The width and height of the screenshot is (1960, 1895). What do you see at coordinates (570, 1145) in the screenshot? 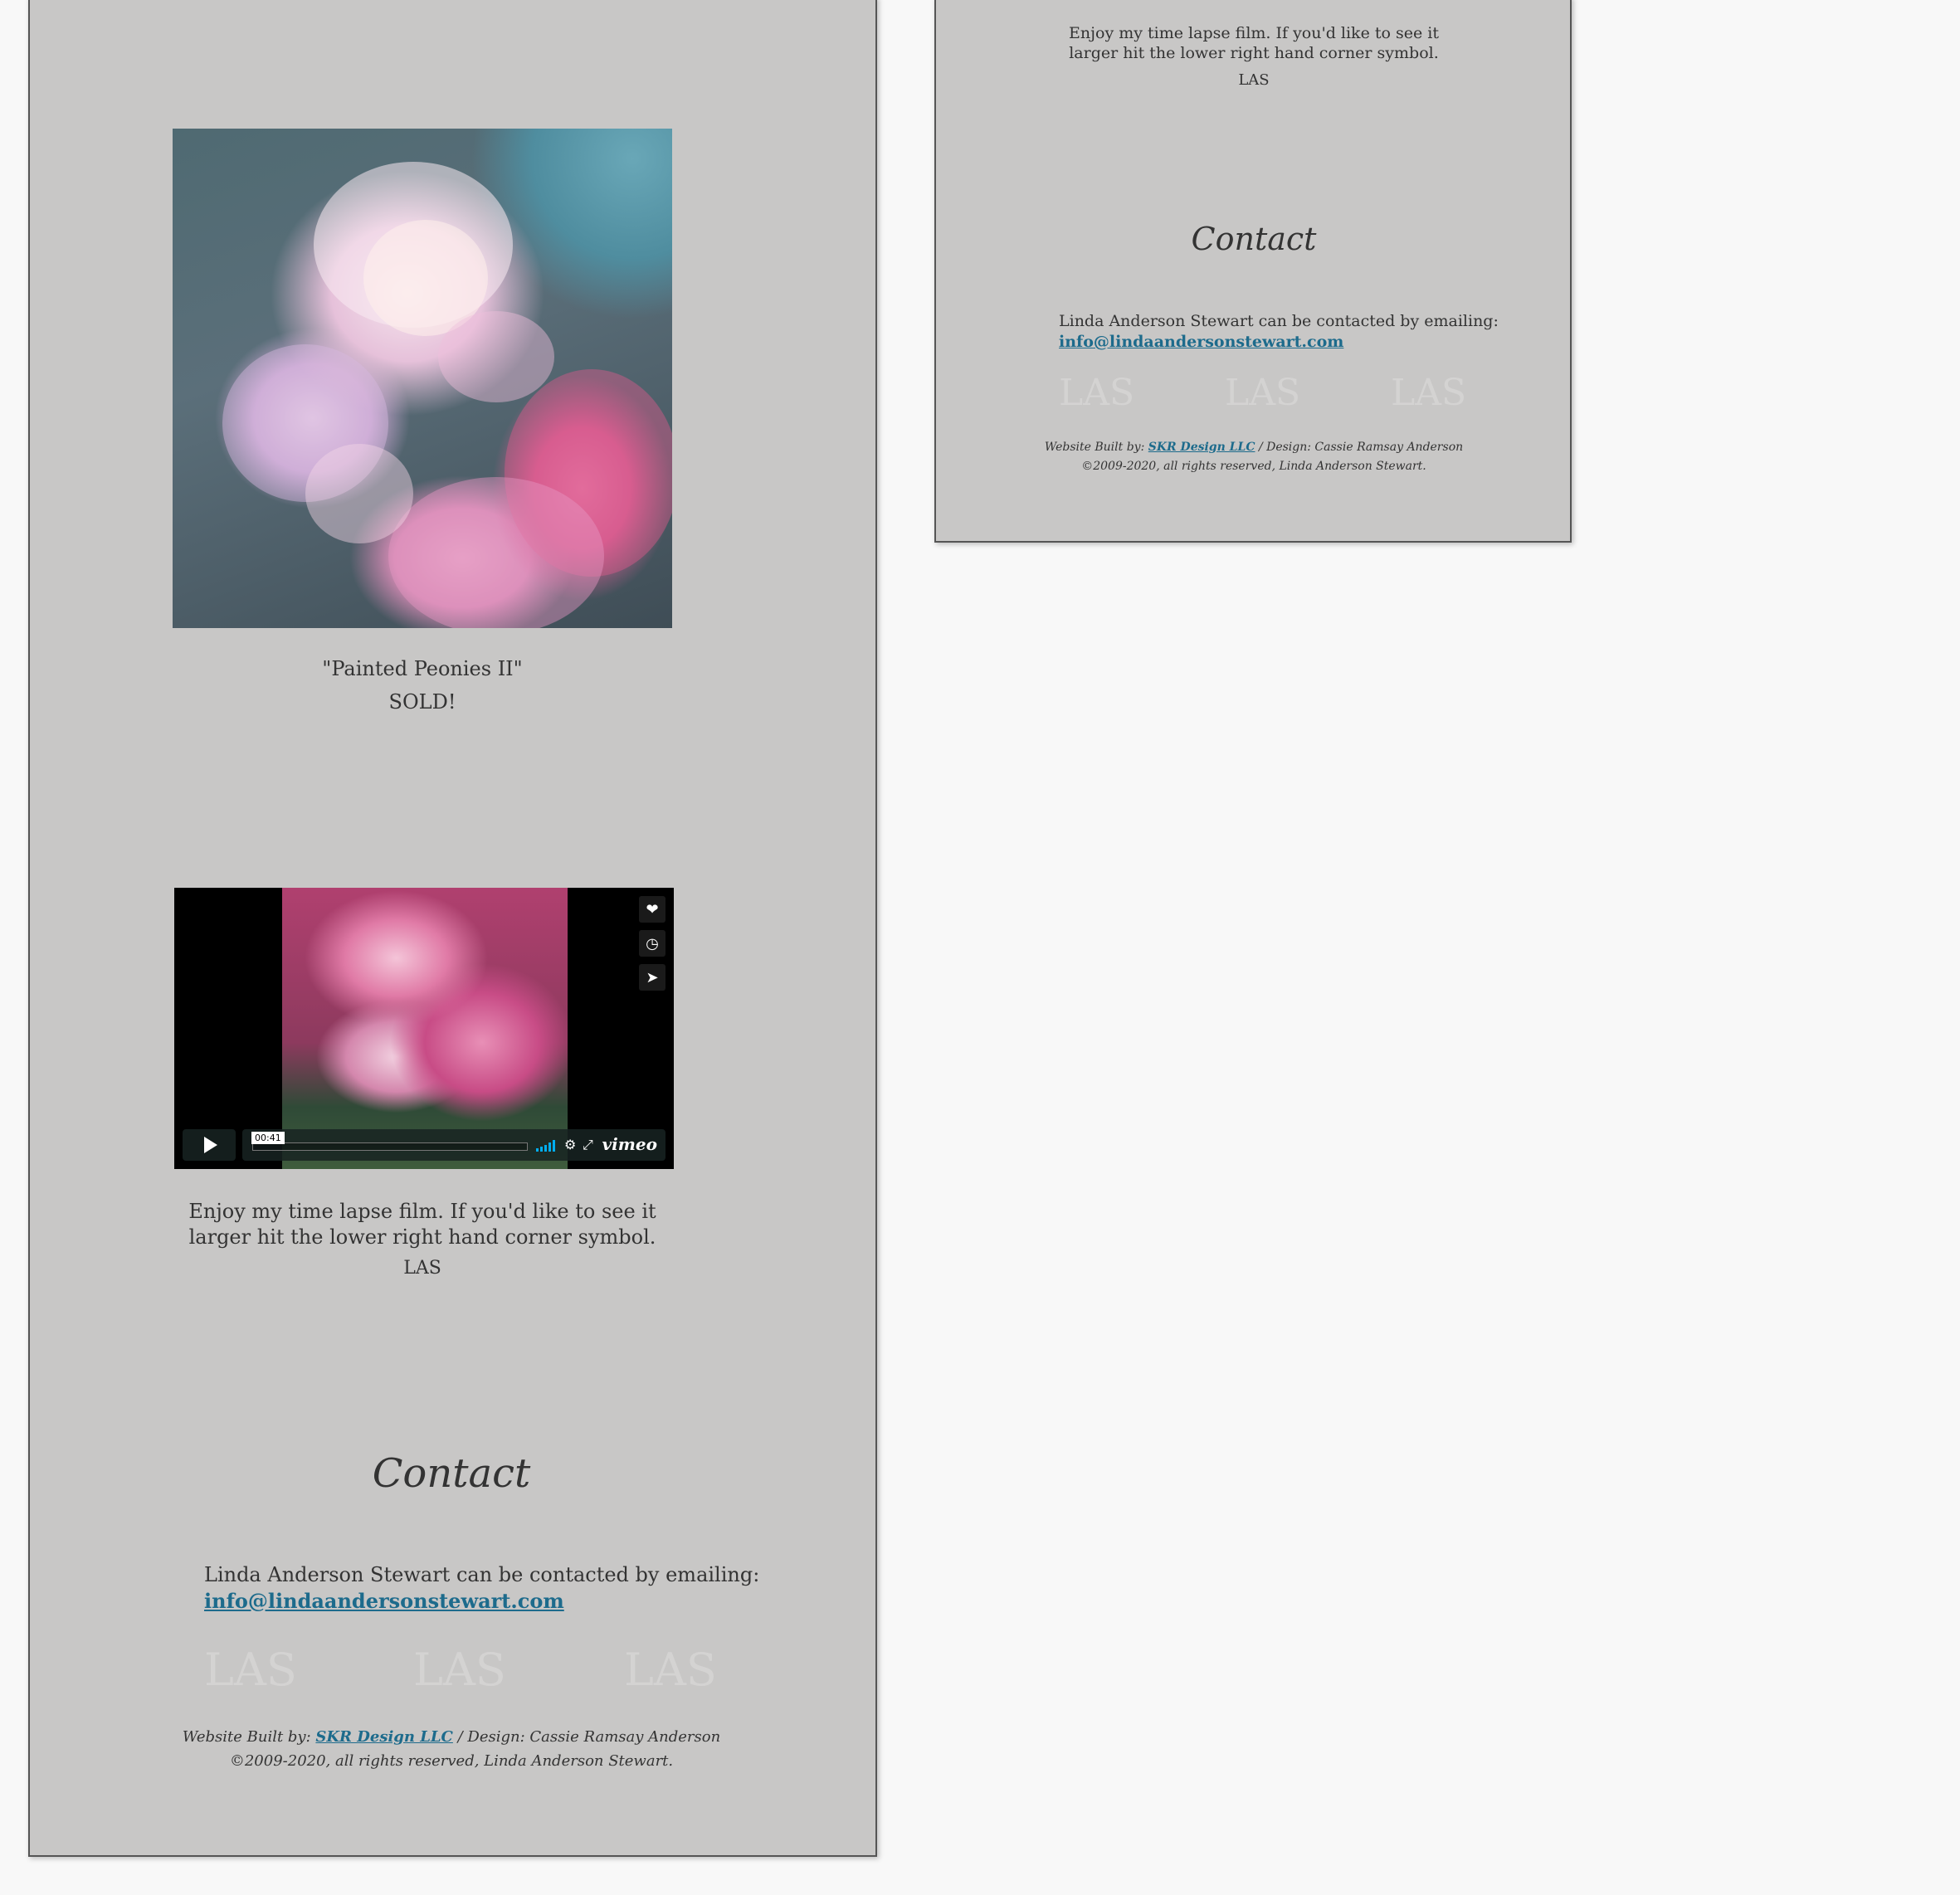
I see `gear-icon: ⚙` at bounding box center [570, 1145].